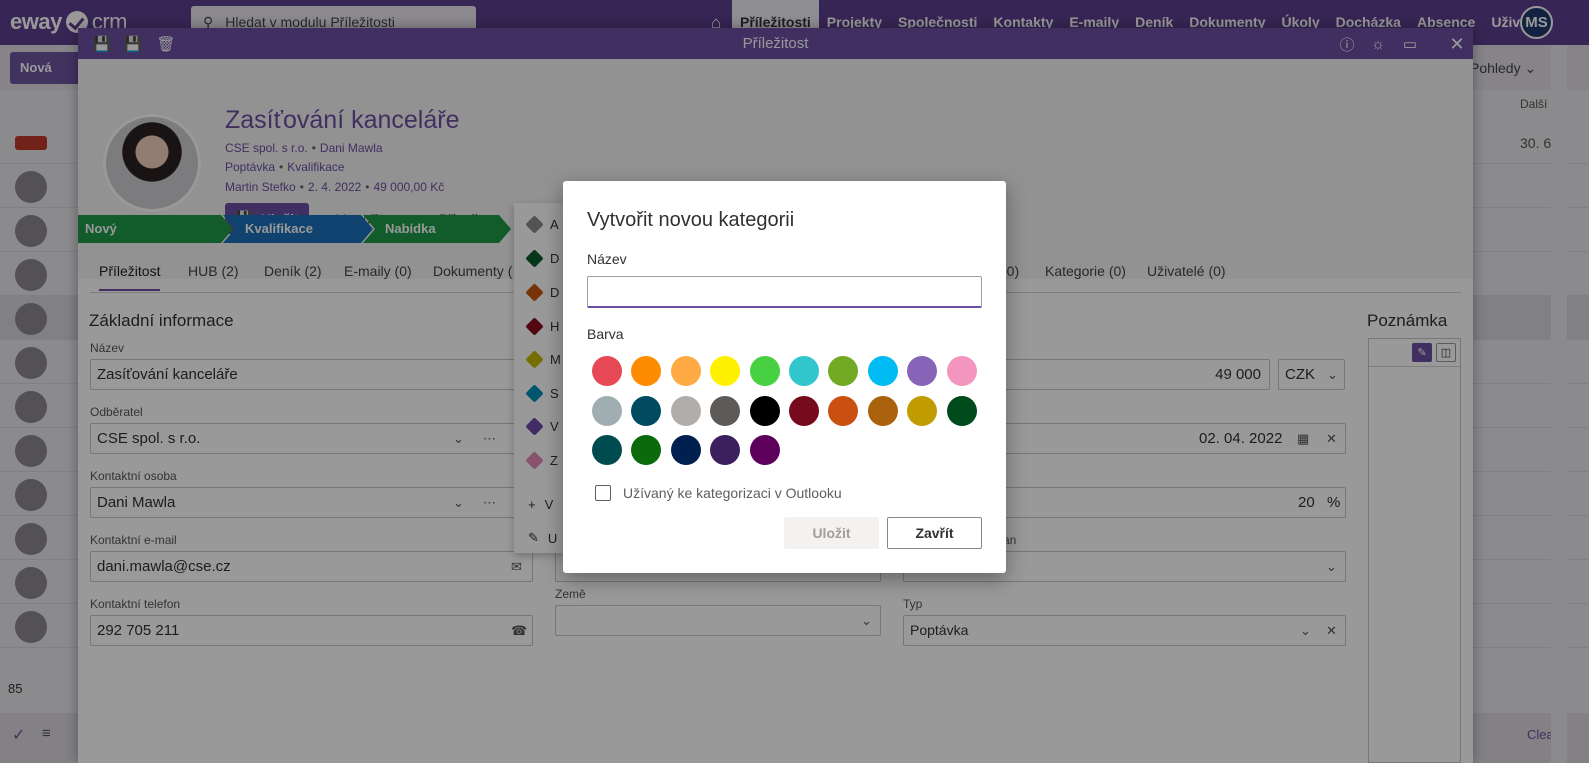 The height and width of the screenshot is (763, 1589). What do you see at coordinates (831, 533) in the screenshot?
I see `dialog-save-button: Uložit` at bounding box center [831, 533].